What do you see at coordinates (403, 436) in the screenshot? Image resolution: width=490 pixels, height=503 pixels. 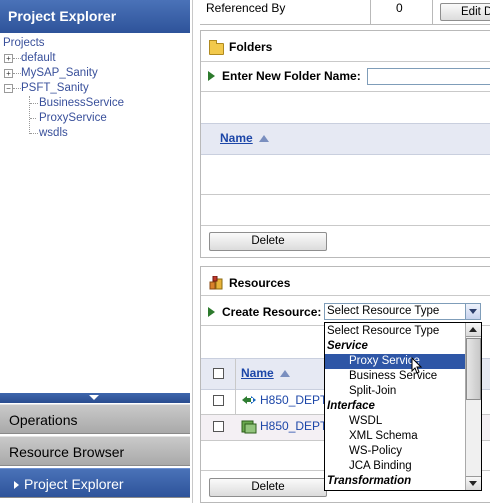 I see `dropdown-option: XML Schema` at bounding box center [403, 436].